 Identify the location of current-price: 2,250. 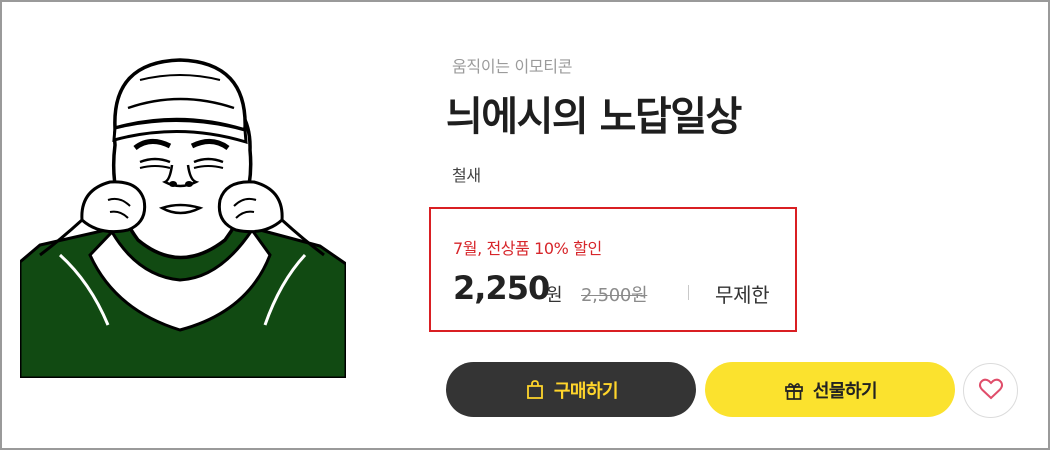
(501, 288).